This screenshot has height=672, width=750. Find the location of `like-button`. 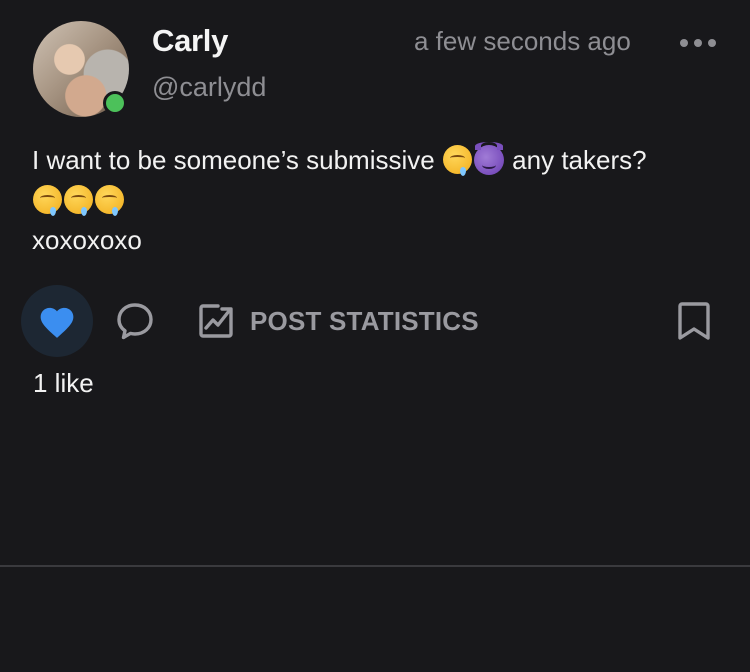

like-button is located at coordinates (57, 321).